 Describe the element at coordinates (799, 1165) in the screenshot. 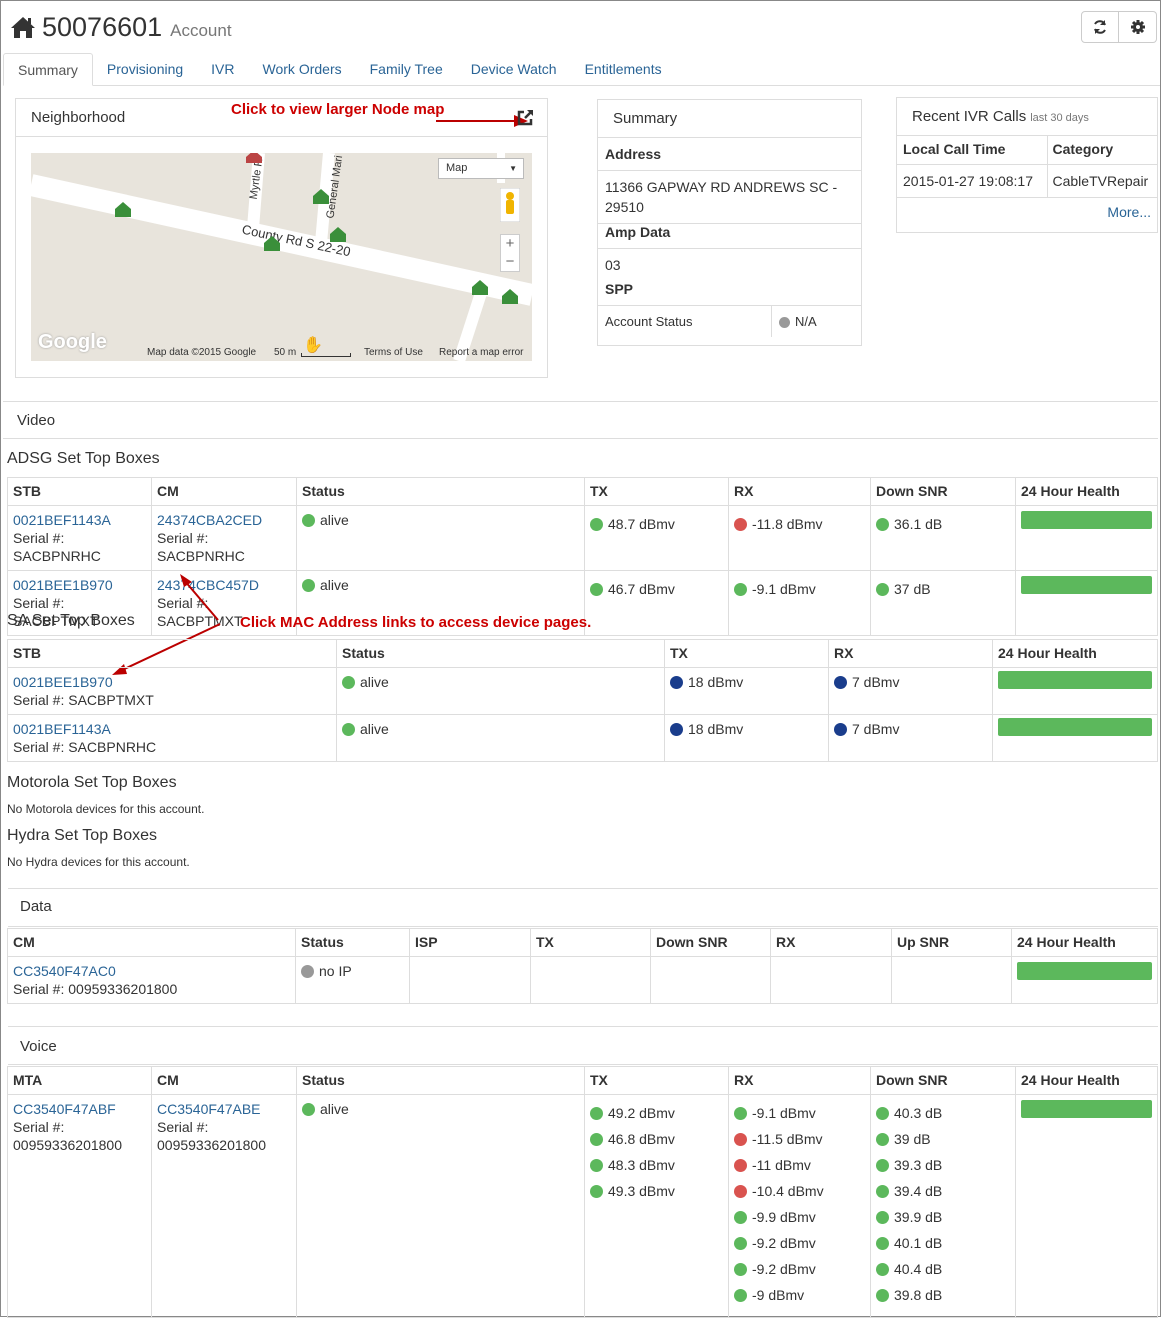

I see `signal-value: -11 dBmv` at that location.